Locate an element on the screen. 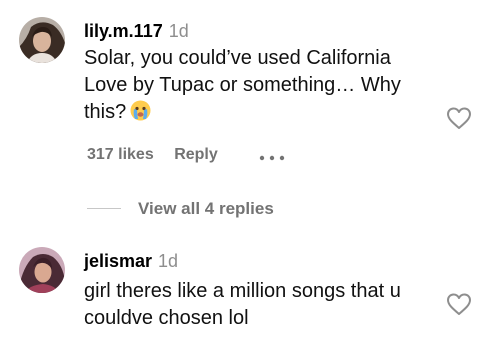 This screenshot has height=341, width=491. comment-actions: 317 likes Reply is located at coordinates (152, 155).